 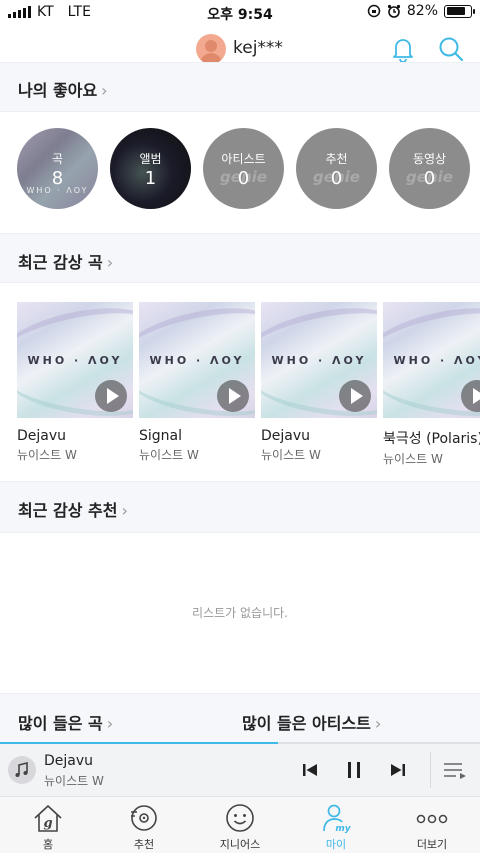 I want to click on likes-videos-count: 0, so click(x=429, y=178).